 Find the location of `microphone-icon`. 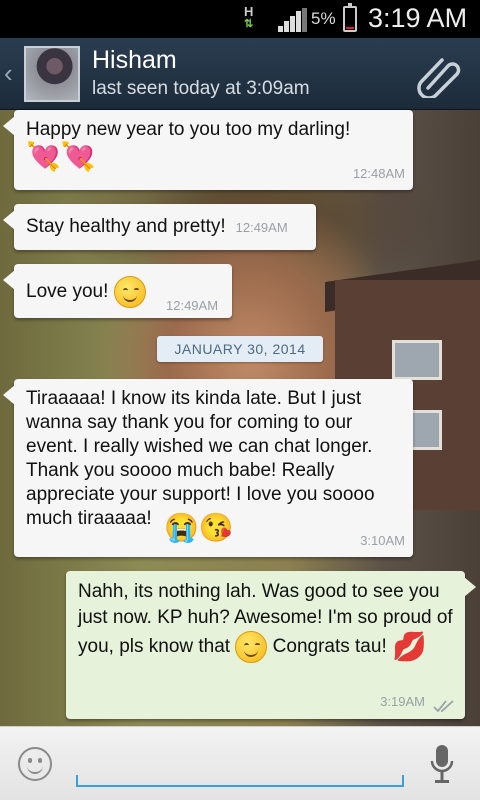

microphone-icon is located at coordinates (442, 765).